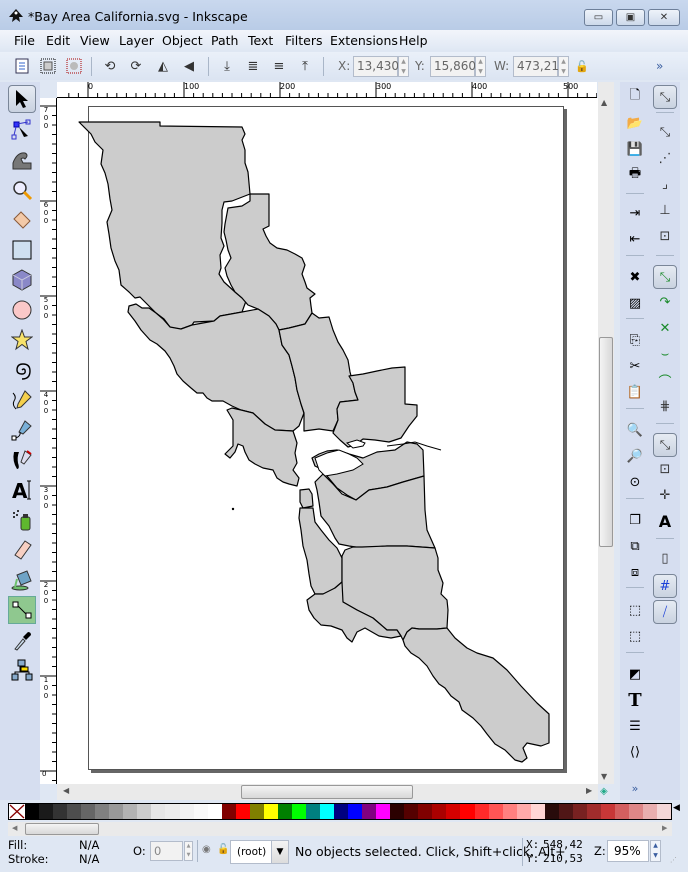 This screenshot has width=688, height=872. I want to click on y-spinner: ▲ ▼, so click(480, 66).